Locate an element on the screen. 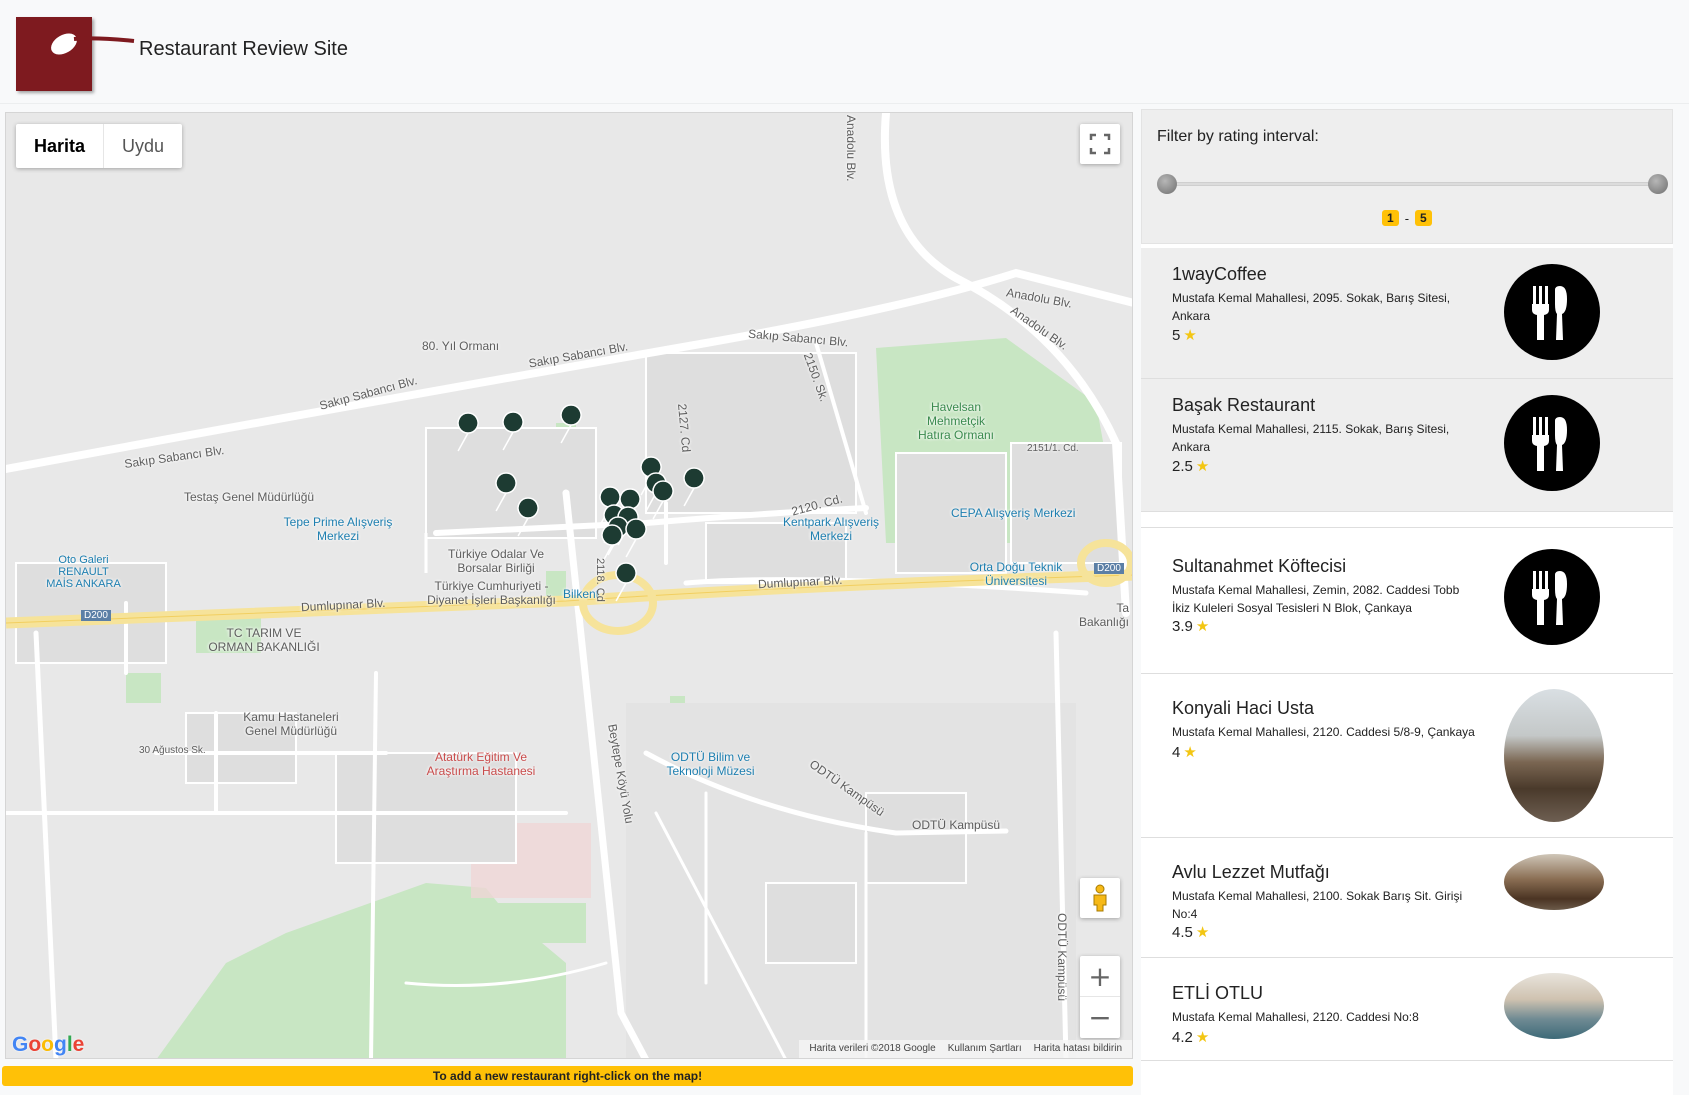 The image size is (1689, 1095). fullscreen-icon is located at coordinates (1100, 144).